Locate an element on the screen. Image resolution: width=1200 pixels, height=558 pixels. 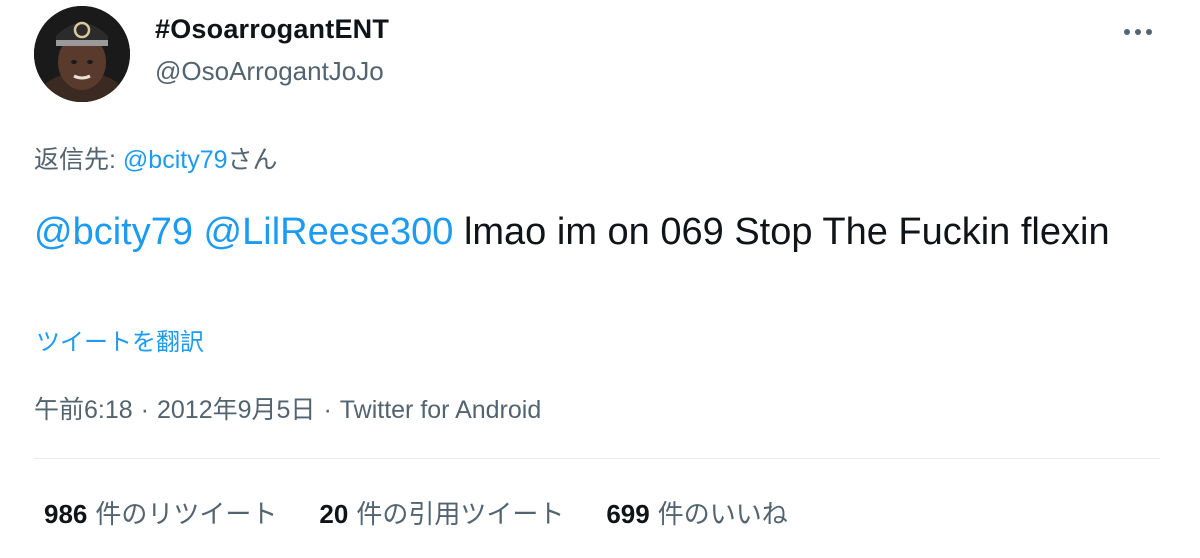
likes-label: 件のいいね is located at coordinates (722, 514).